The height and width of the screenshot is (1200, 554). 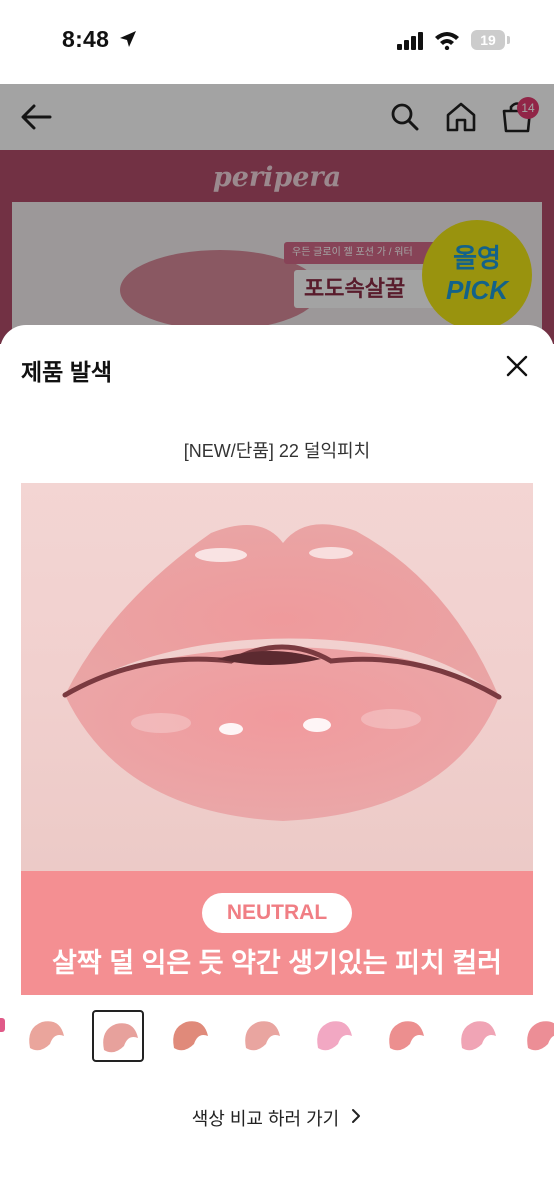 What do you see at coordinates (265, 1119) in the screenshot?
I see `compare-colors-label: 색상 비교 하러 가기` at bounding box center [265, 1119].